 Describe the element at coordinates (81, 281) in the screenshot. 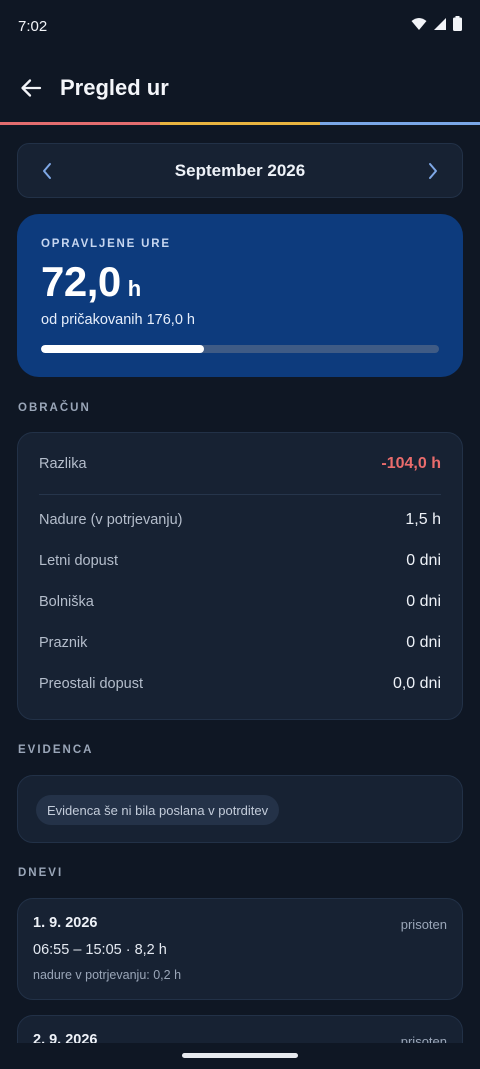

I see `hours-value: 72,0` at that location.